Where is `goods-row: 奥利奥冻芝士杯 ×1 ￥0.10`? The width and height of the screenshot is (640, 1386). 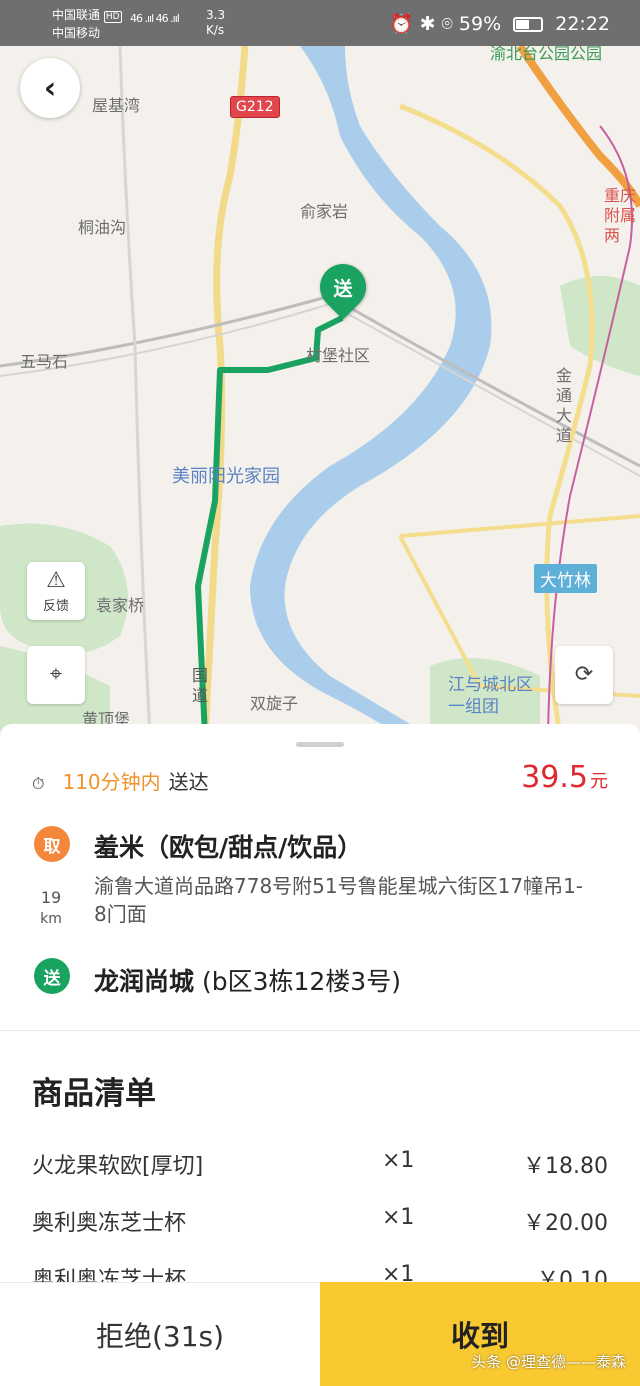 goods-row: 奥利奥冻芝士杯 ×1 ￥0.10 is located at coordinates (320, 1272).